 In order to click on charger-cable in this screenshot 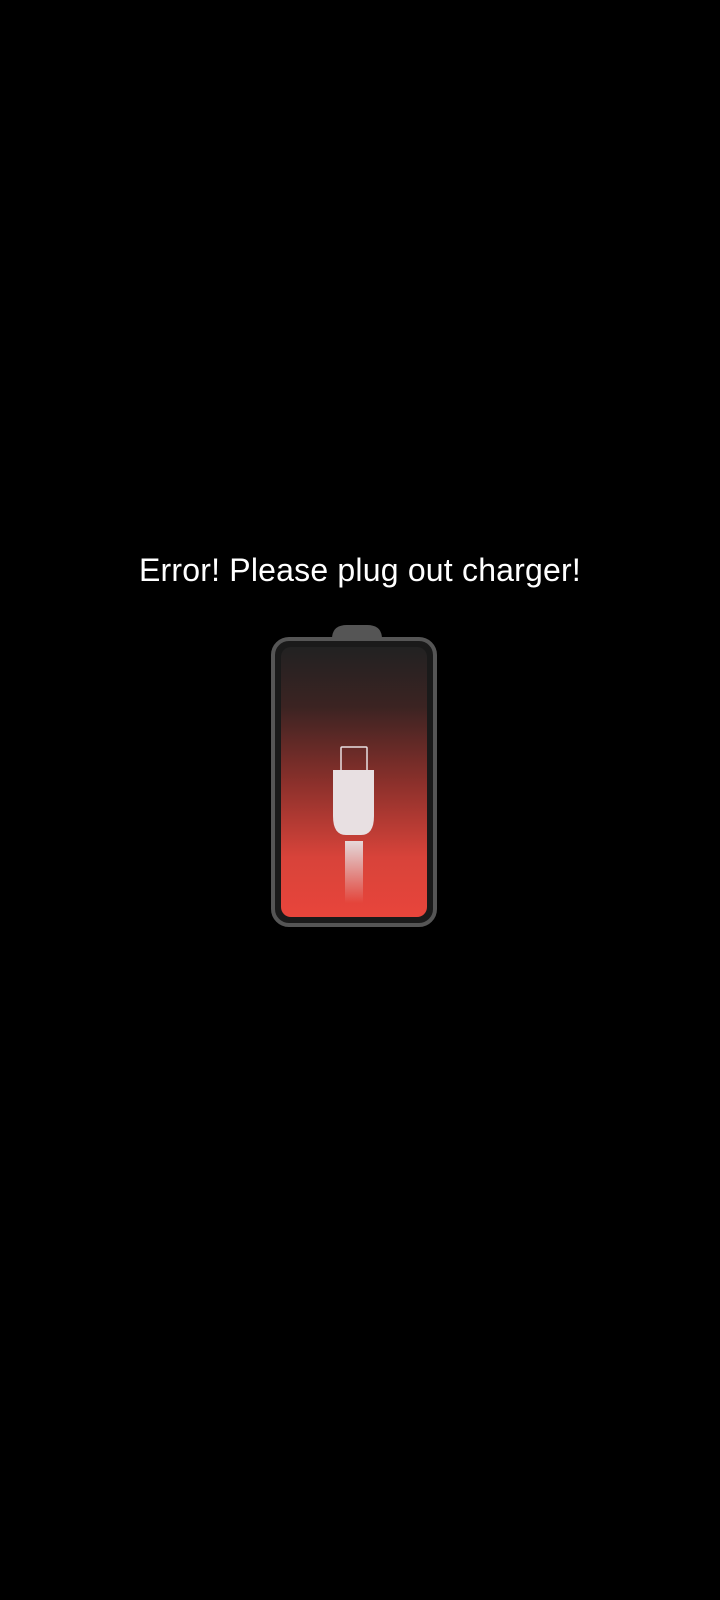, I will do `click(354, 872)`.